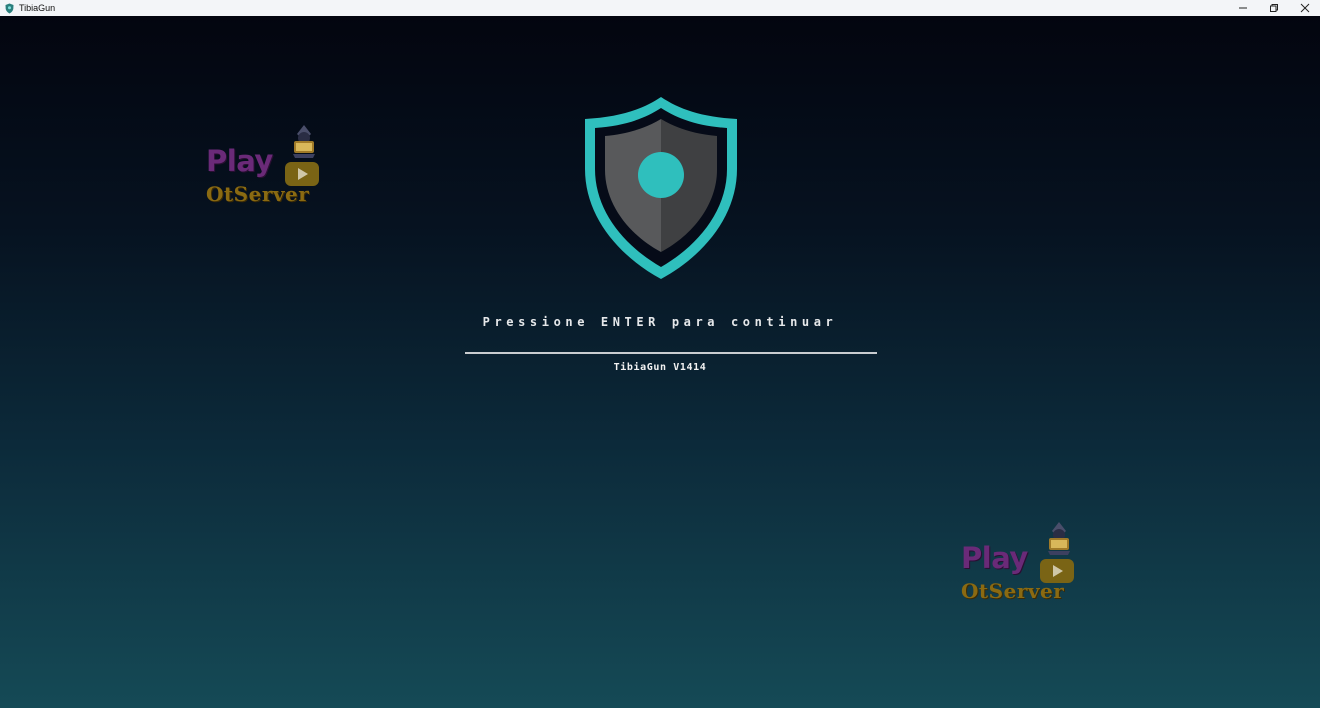  I want to click on restore-button, so click(1273, 8).